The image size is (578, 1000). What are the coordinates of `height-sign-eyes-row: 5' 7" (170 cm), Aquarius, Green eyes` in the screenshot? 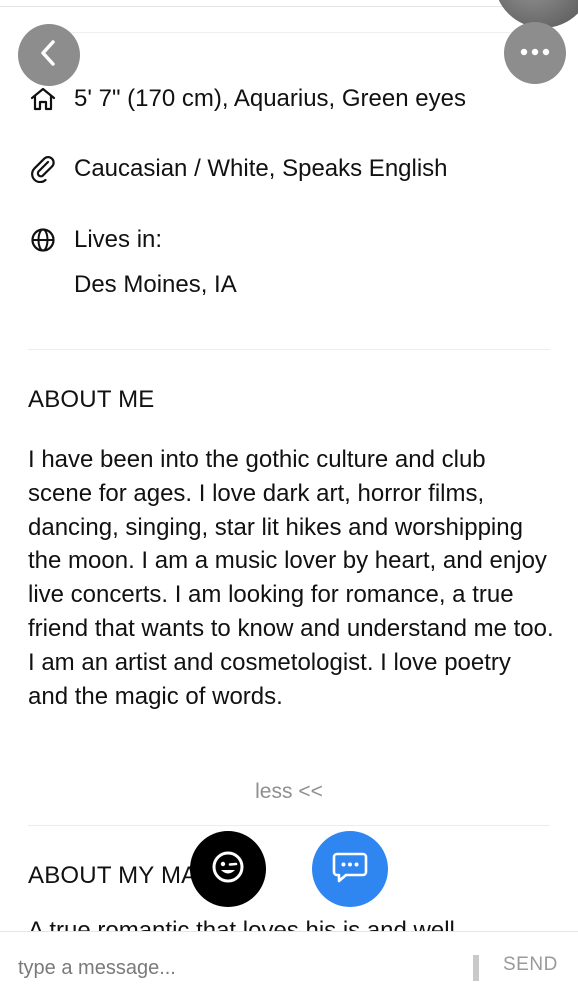 It's located at (247, 99).